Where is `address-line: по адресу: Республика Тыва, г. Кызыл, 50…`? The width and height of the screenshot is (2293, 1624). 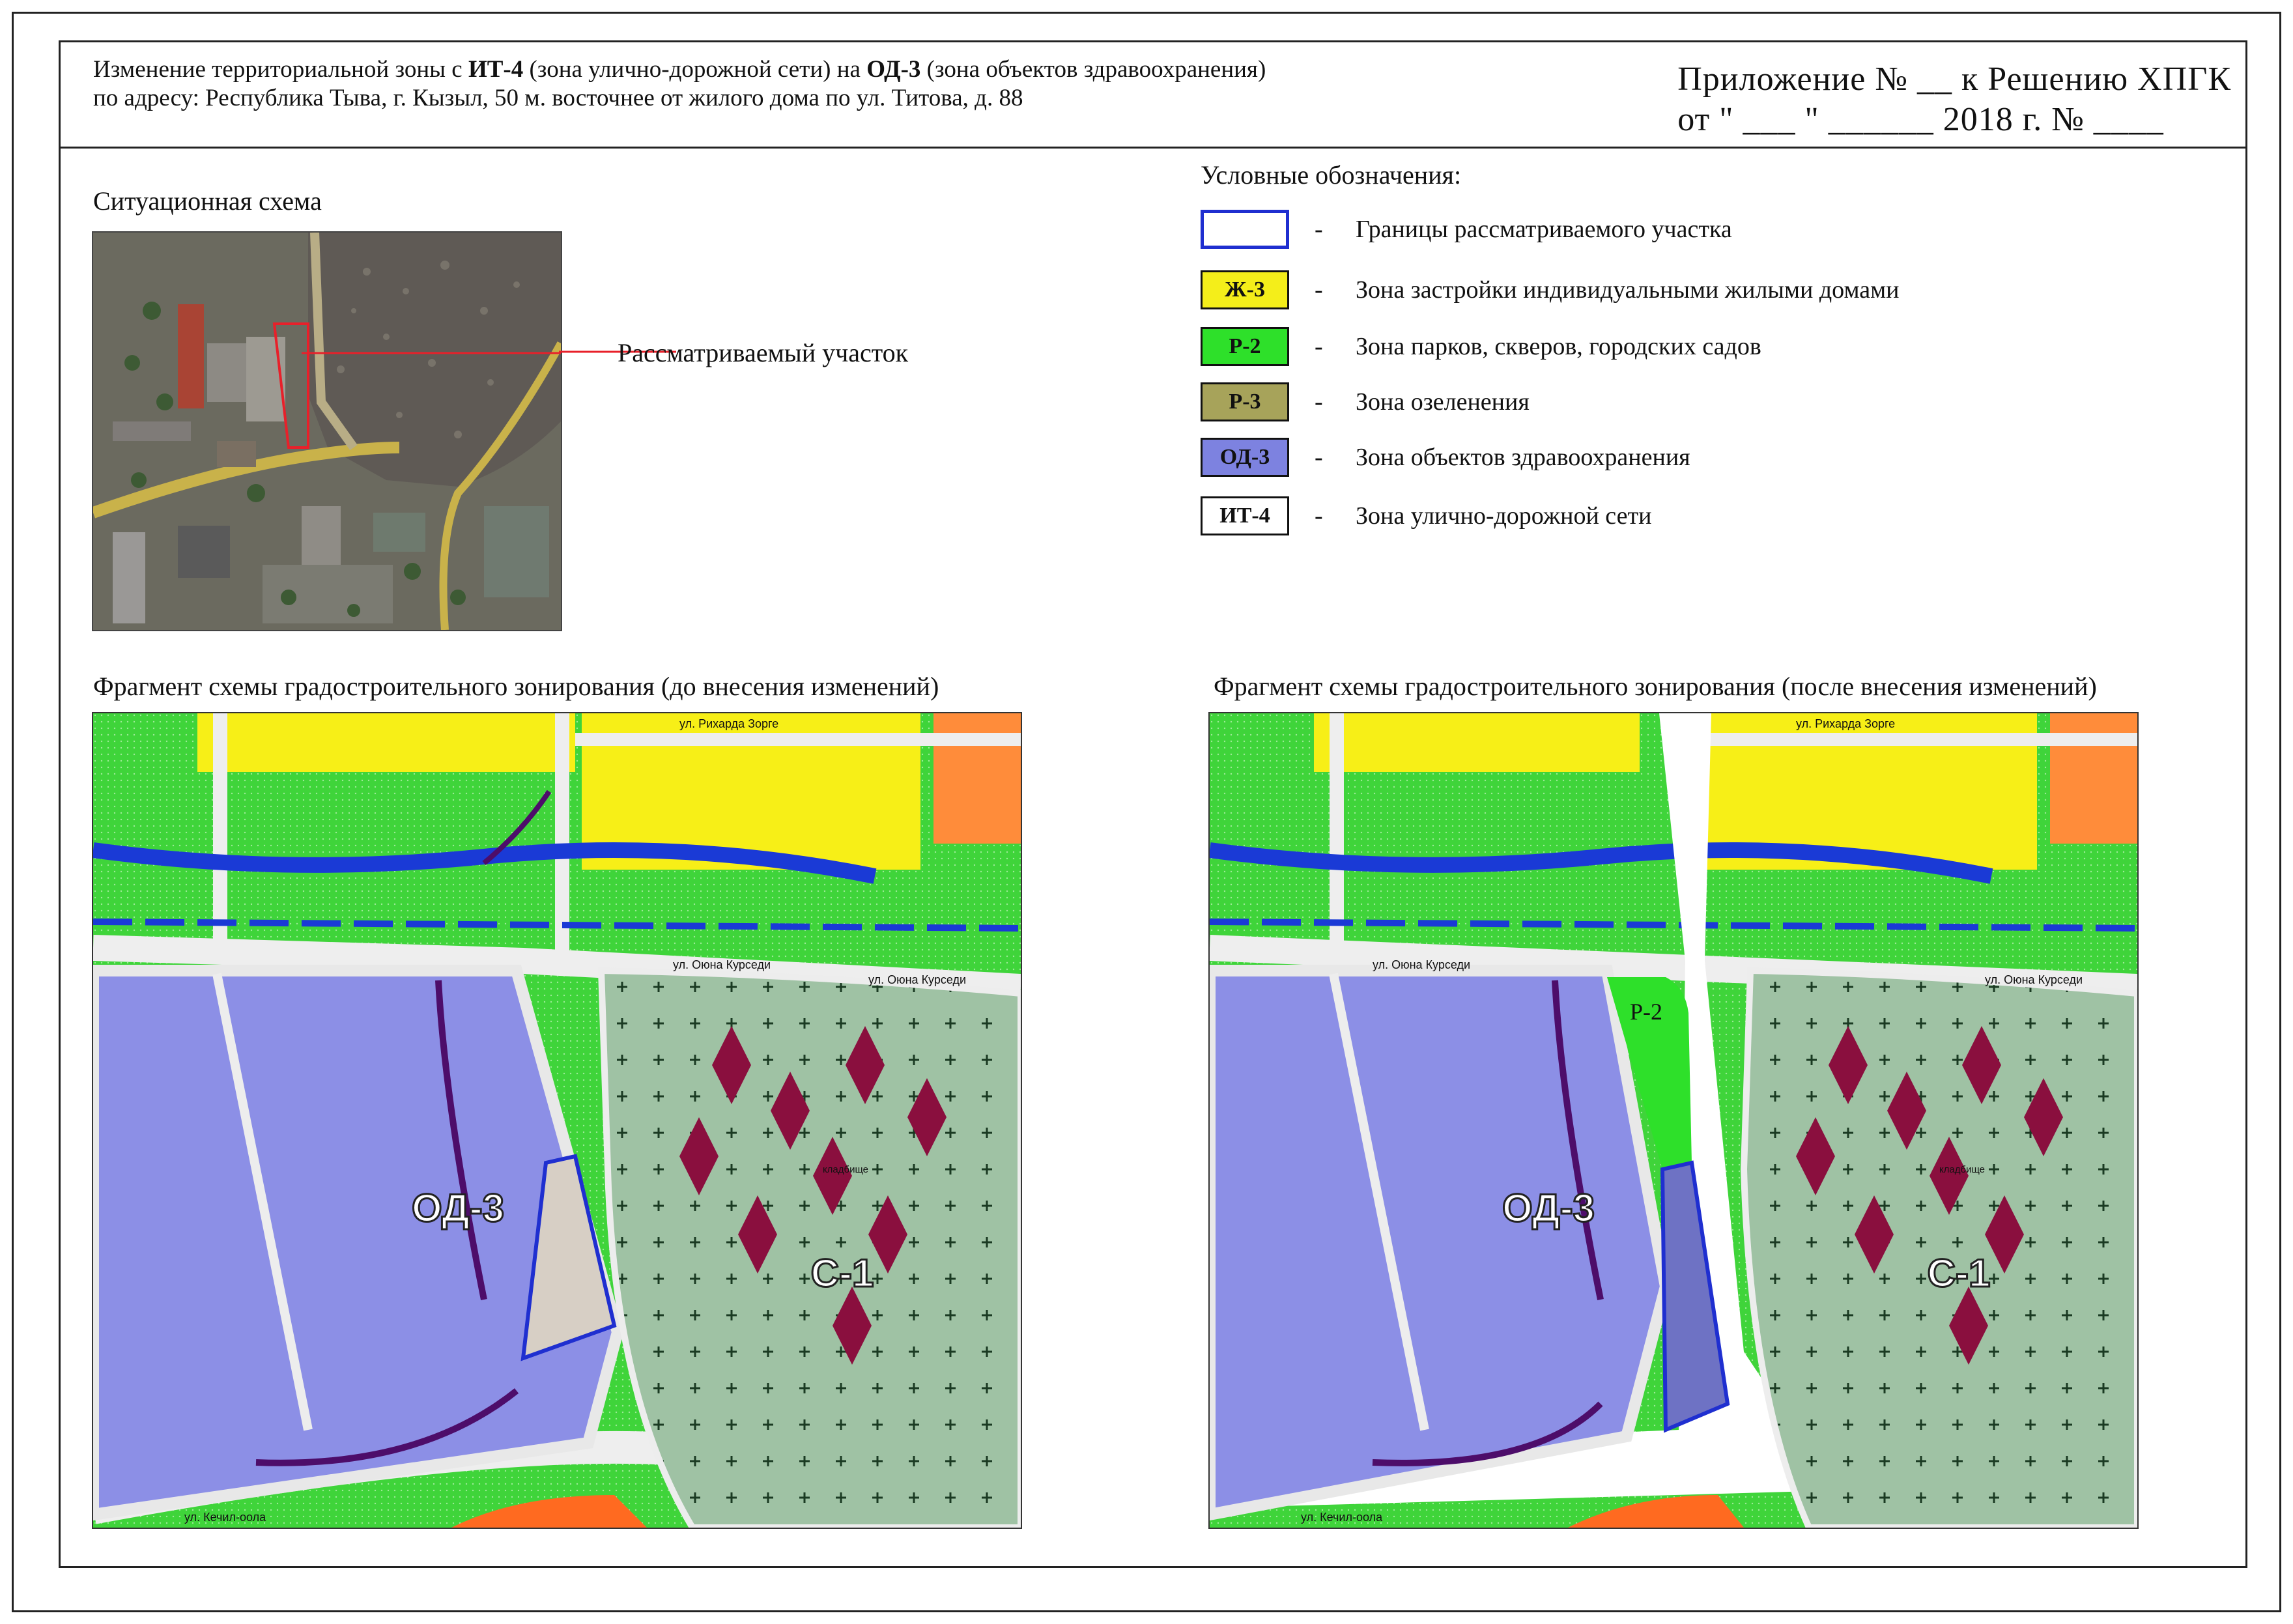
address-line: по адресу: Республика Тыва, г. Кызыл, 50… is located at coordinates (558, 98).